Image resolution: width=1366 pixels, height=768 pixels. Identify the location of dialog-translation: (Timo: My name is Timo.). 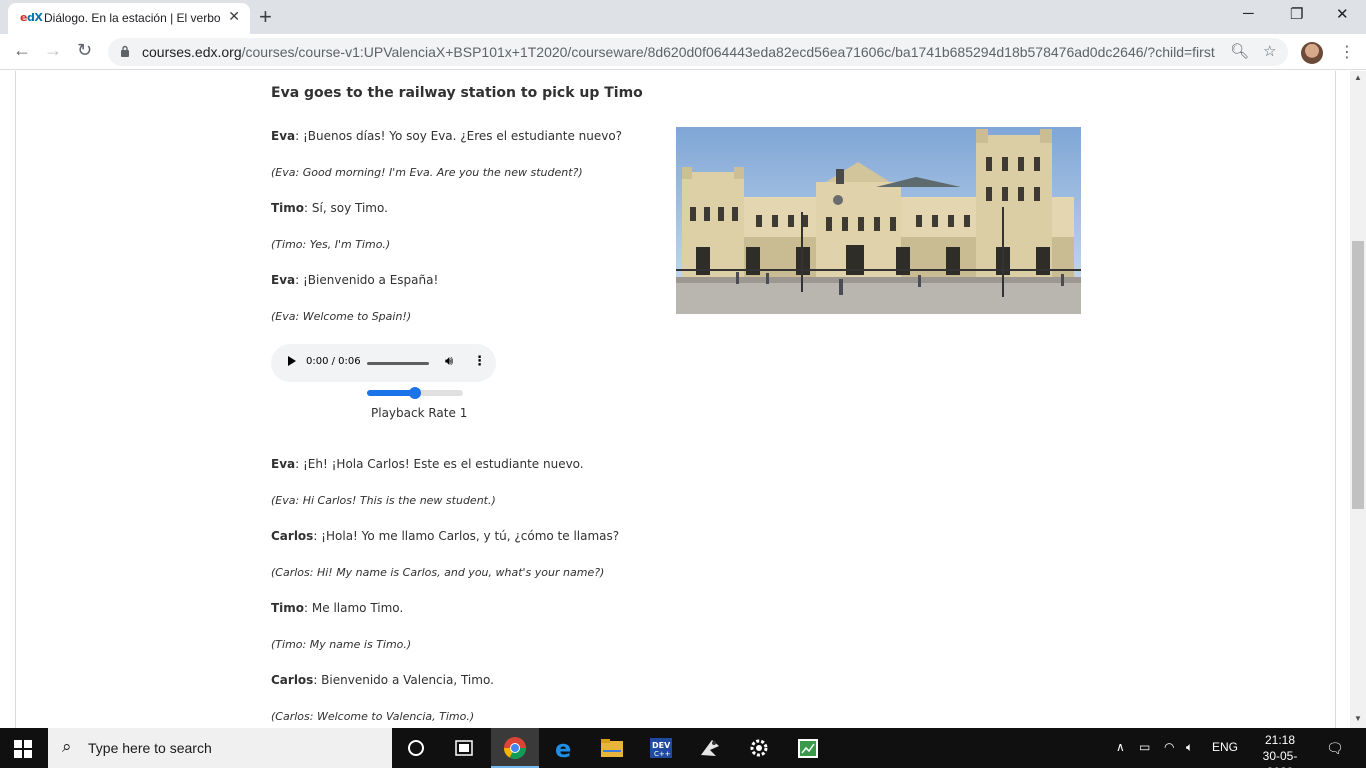
(341, 644).